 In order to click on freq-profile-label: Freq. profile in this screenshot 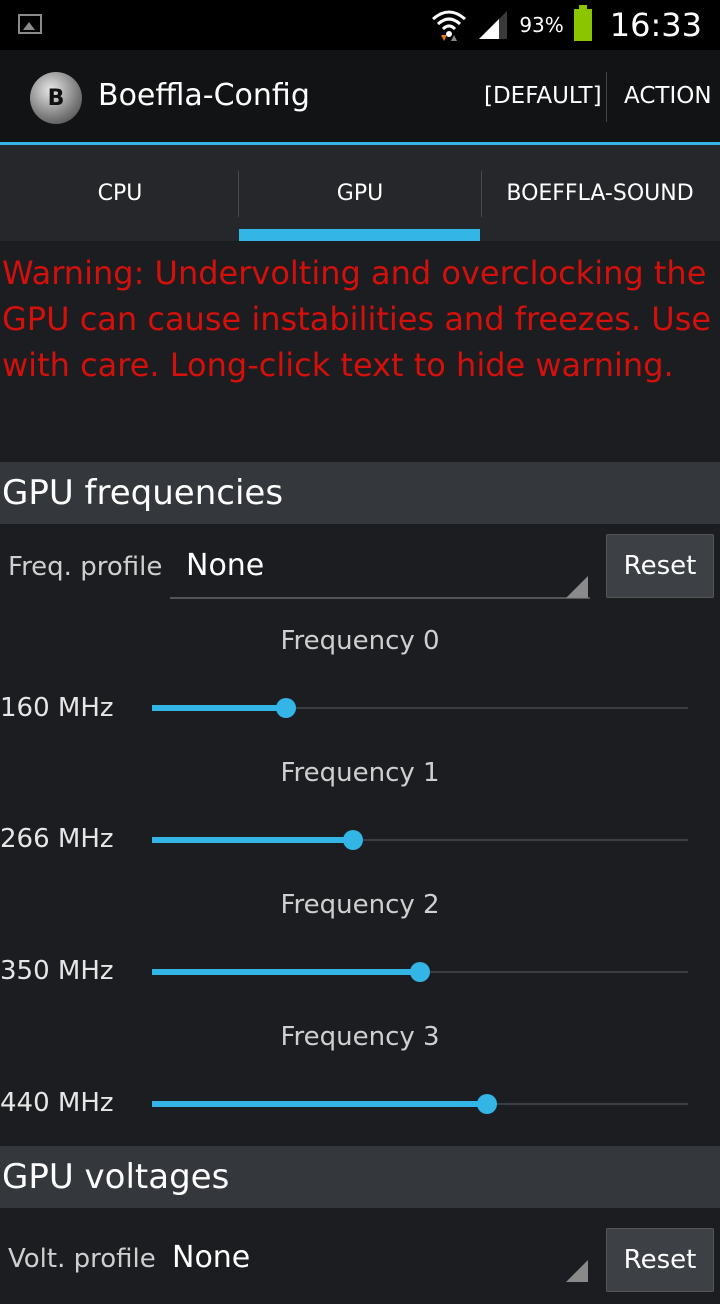, I will do `click(85, 567)`.